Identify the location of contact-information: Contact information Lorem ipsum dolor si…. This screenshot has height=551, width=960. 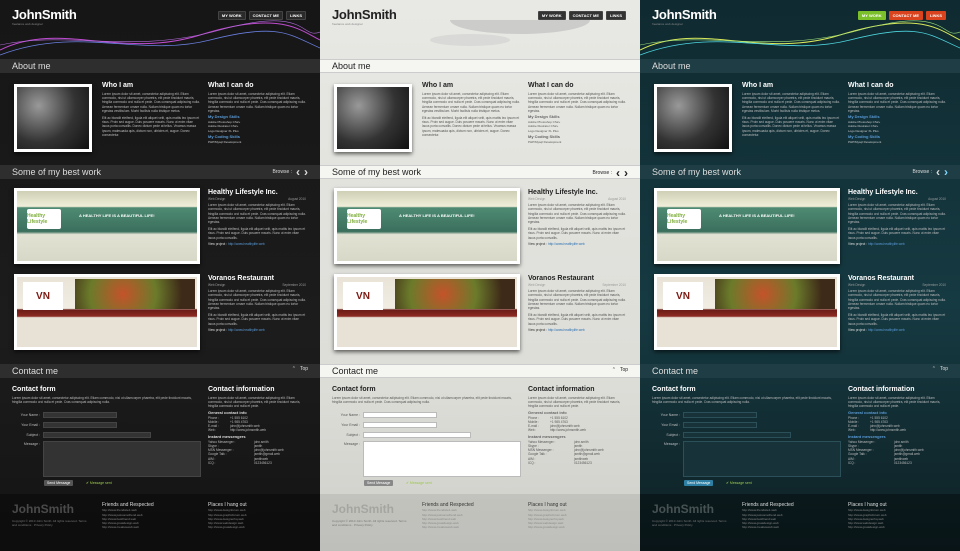
(257, 425).